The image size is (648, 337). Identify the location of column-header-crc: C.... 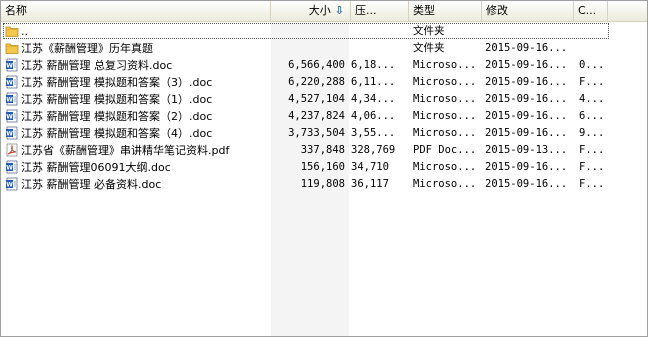
(591, 11).